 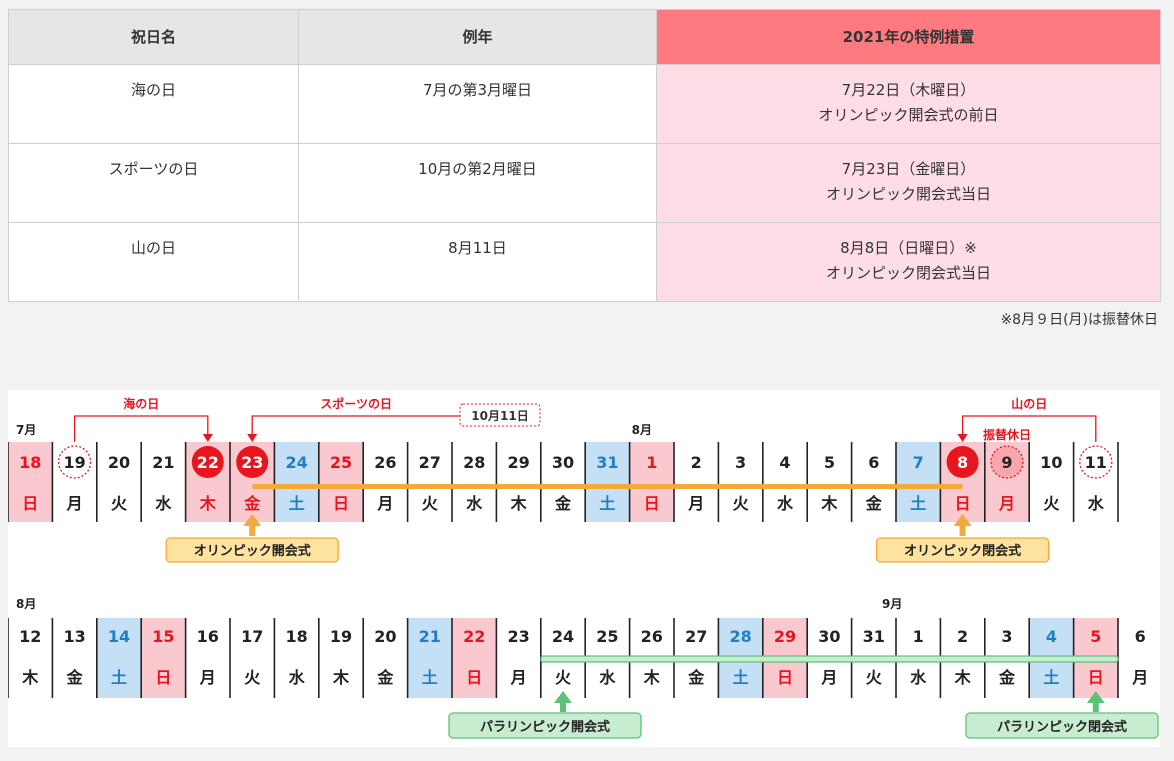 I want to click on olympic-opening-label: オリンピック開会式, so click(x=252, y=551).